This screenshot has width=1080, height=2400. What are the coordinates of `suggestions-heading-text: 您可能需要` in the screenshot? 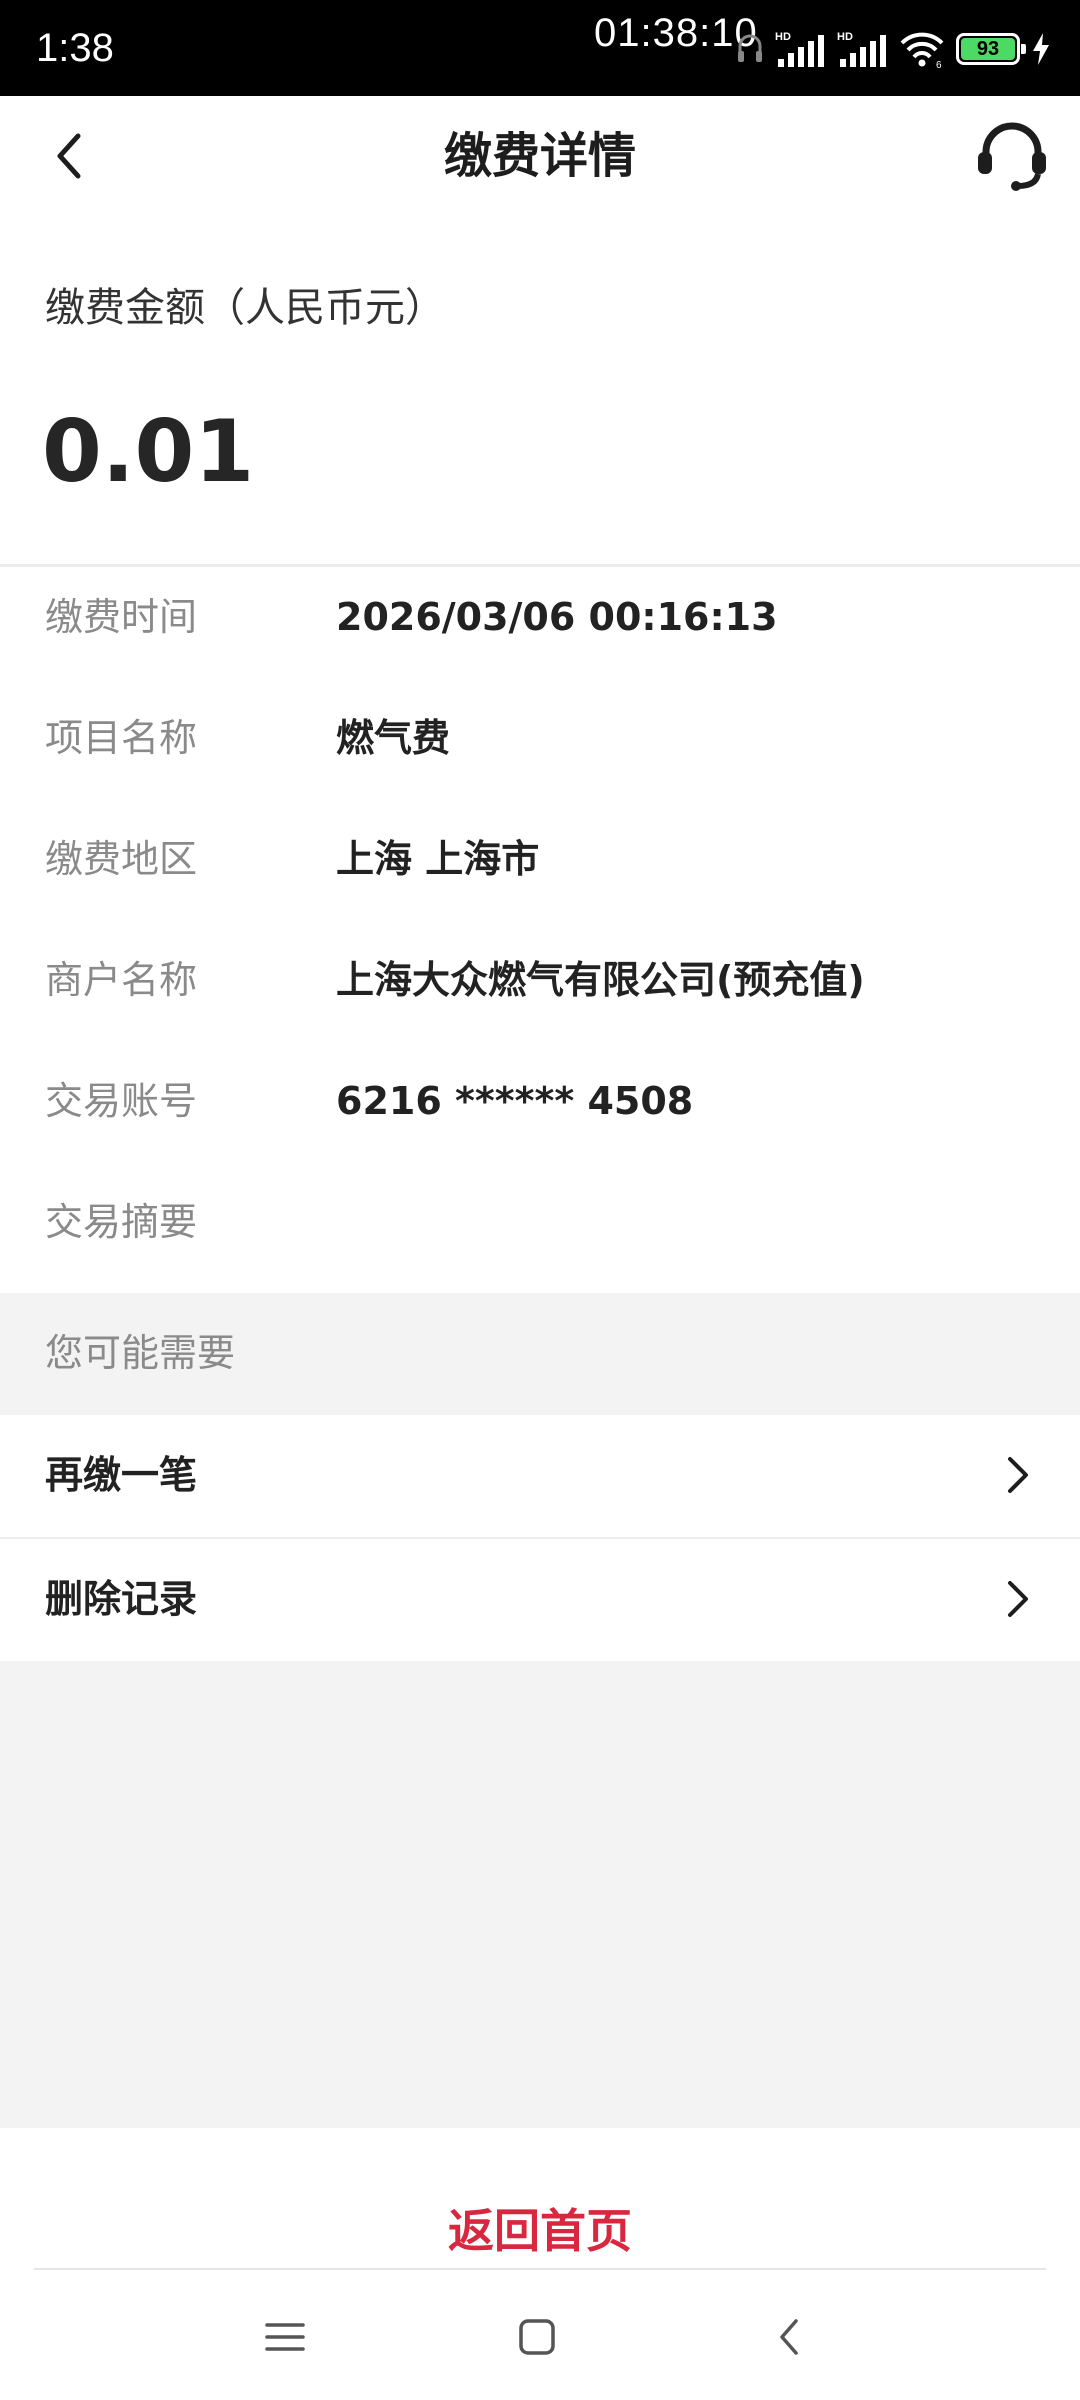 It's located at (140, 1353).